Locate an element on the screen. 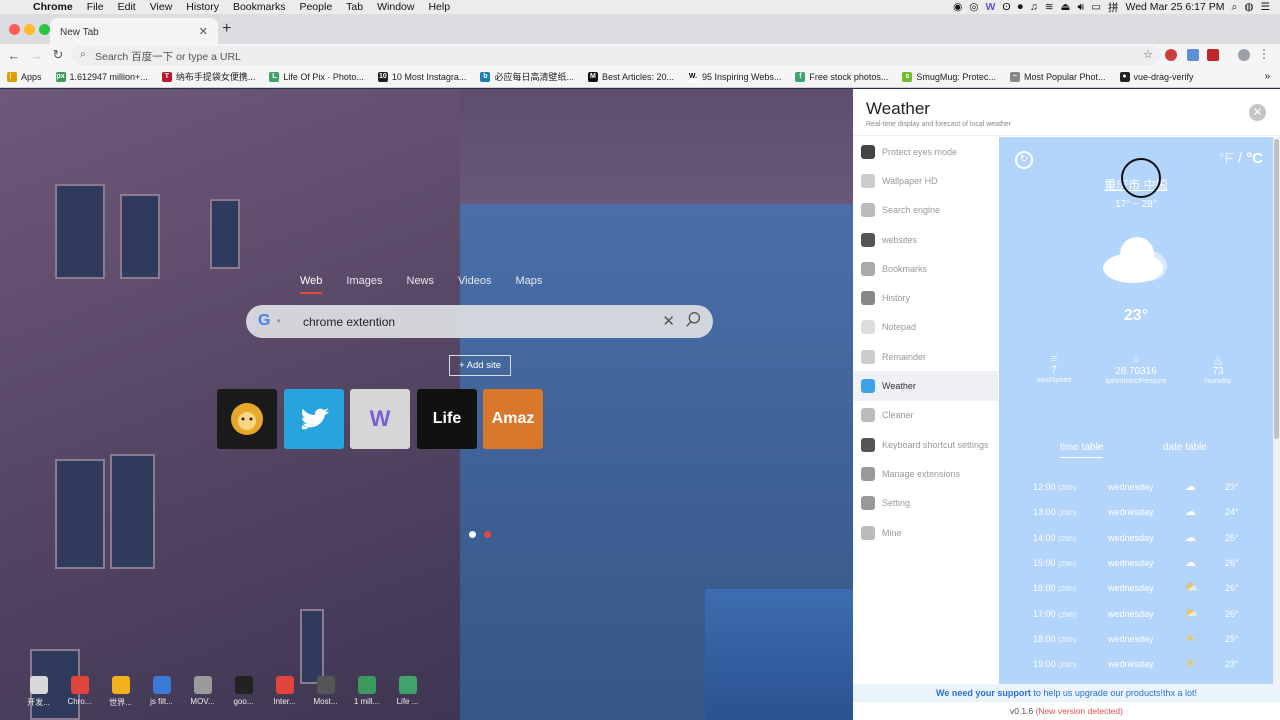 The height and width of the screenshot is (720, 1280). menu-item-notepad: Notepad is located at coordinates (925, 327).